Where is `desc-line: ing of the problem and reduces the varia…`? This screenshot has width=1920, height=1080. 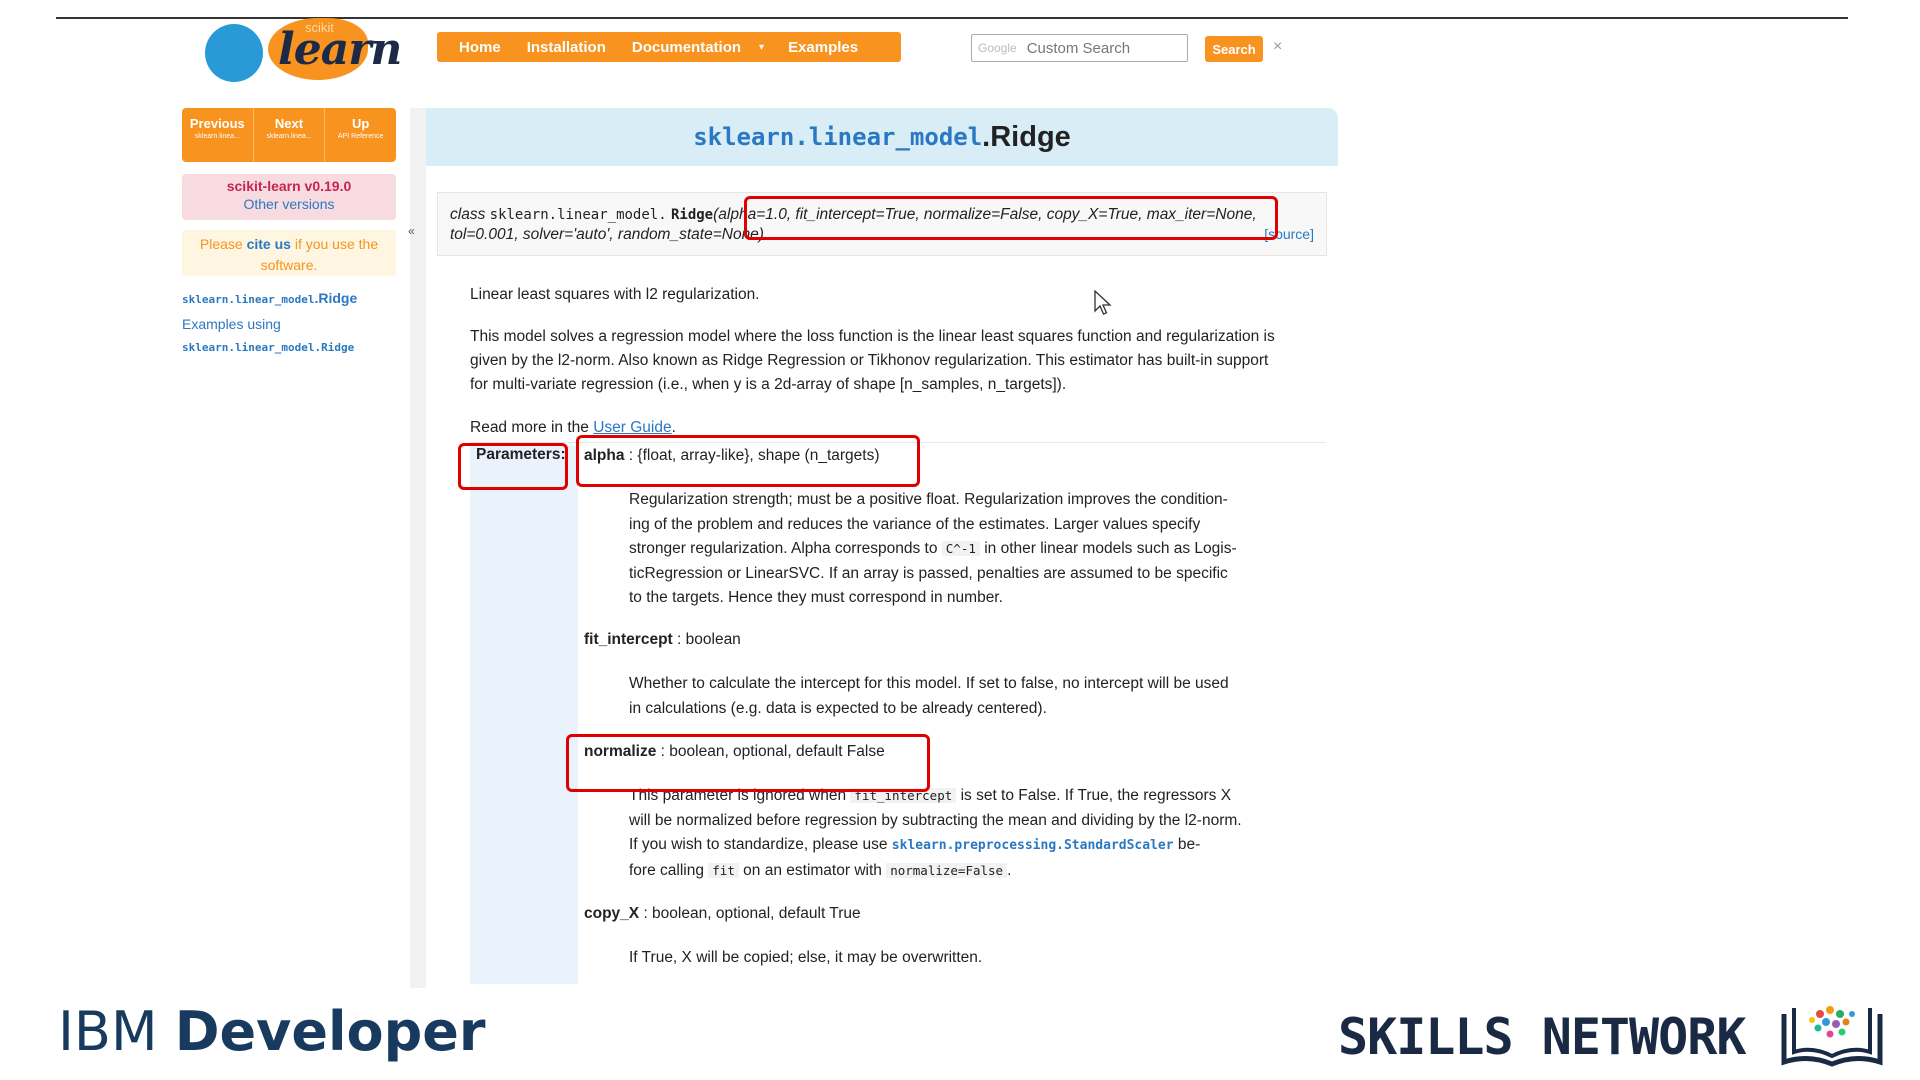
desc-line: ing of the problem and reduces the varia… is located at coordinates (915, 524).